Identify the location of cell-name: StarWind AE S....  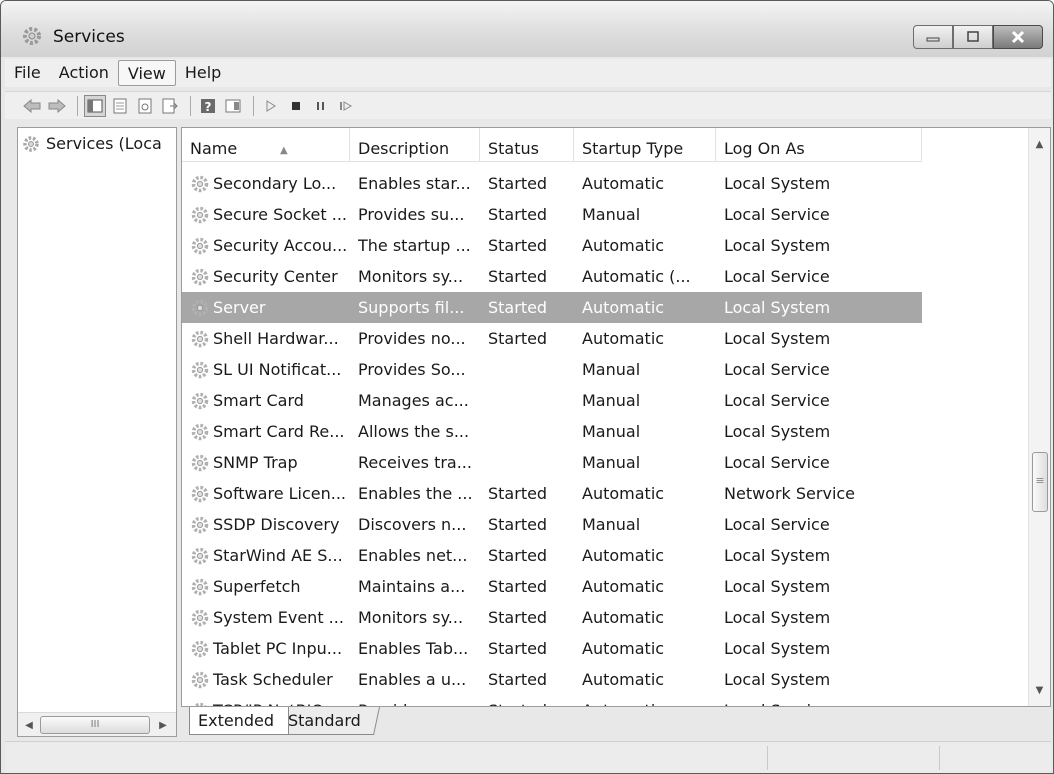
(274, 555).